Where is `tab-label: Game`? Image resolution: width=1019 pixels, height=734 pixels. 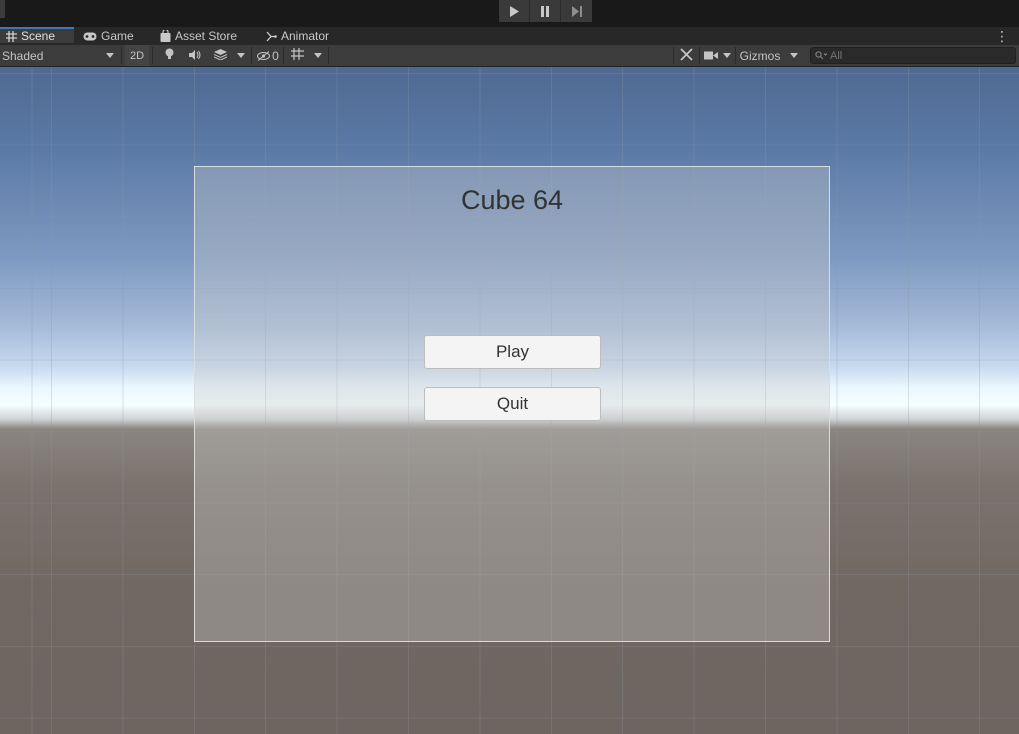 tab-label: Game is located at coordinates (117, 36).